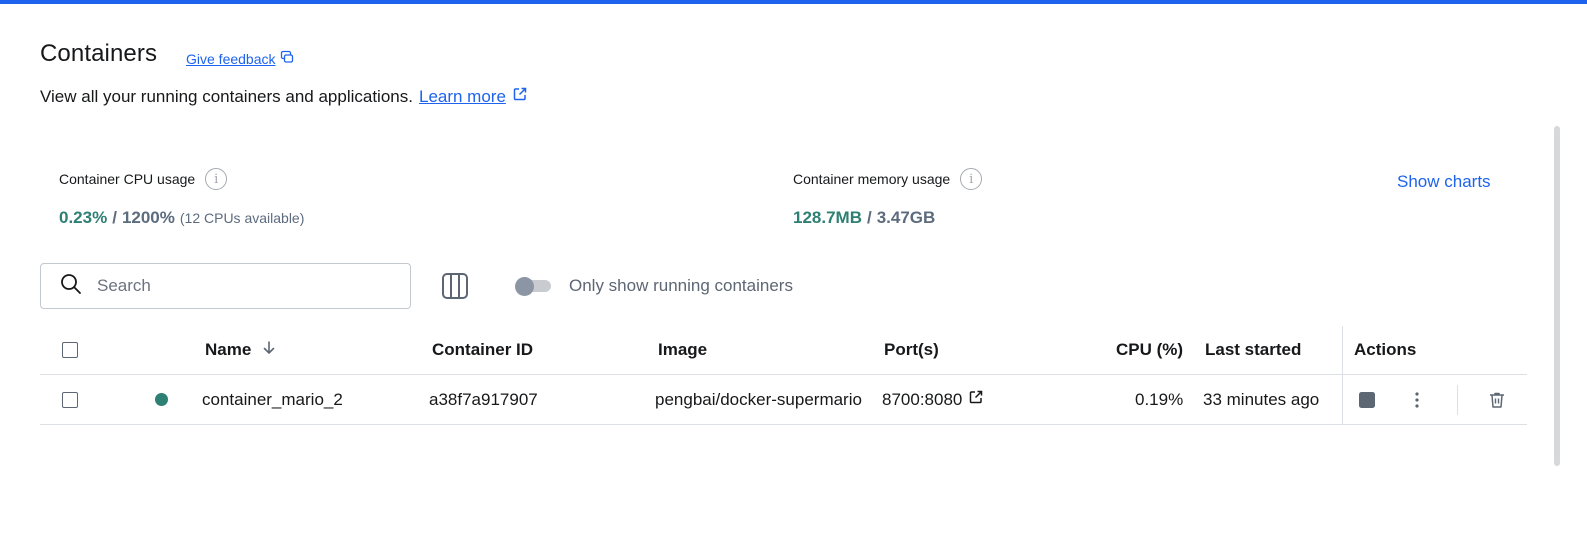 The height and width of the screenshot is (537, 1587). What do you see at coordinates (287, 58) in the screenshot?
I see `feedback-chat-icon` at bounding box center [287, 58].